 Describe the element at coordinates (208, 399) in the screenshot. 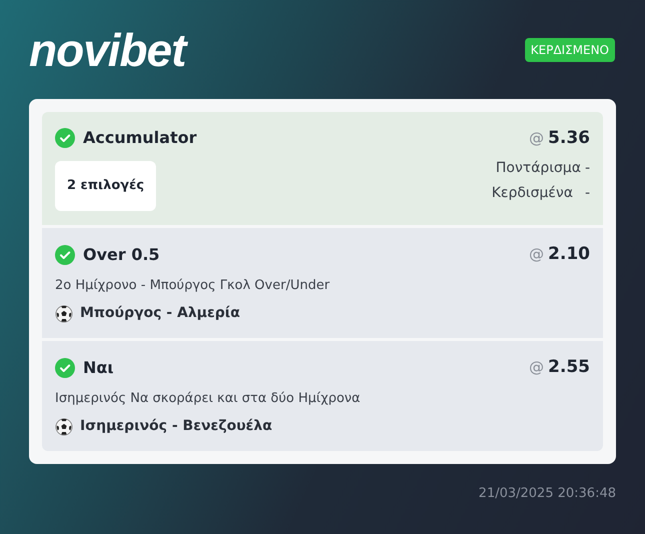

I see `market-name: Ισημερινός Να σκοράρει και στα δύο Ημίχρονα` at that location.